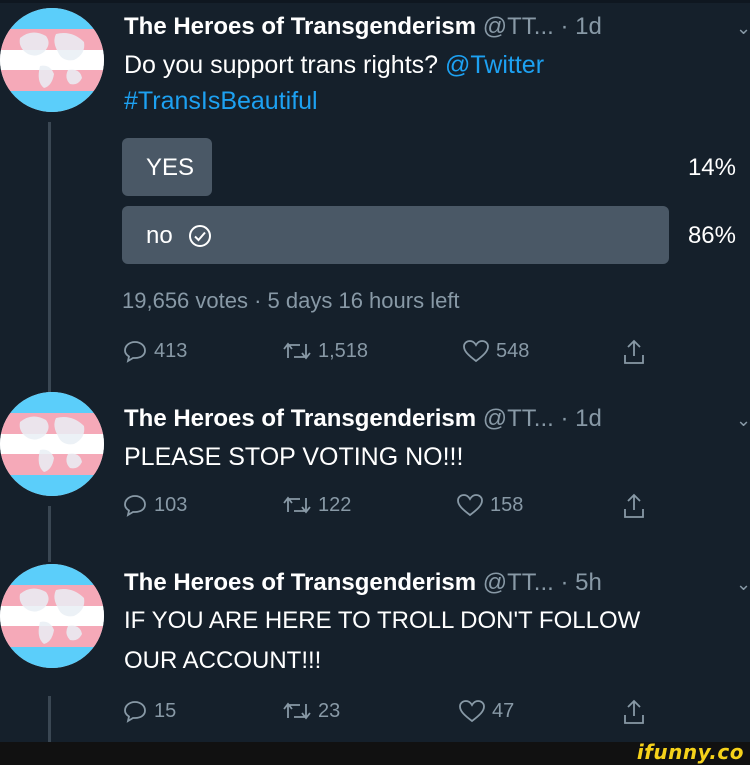 The width and height of the screenshot is (750, 765). What do you see at coordinates (343, 350) in the screenshot?
I see `retweet-count: 1,518` at bounding box center [343, 350].